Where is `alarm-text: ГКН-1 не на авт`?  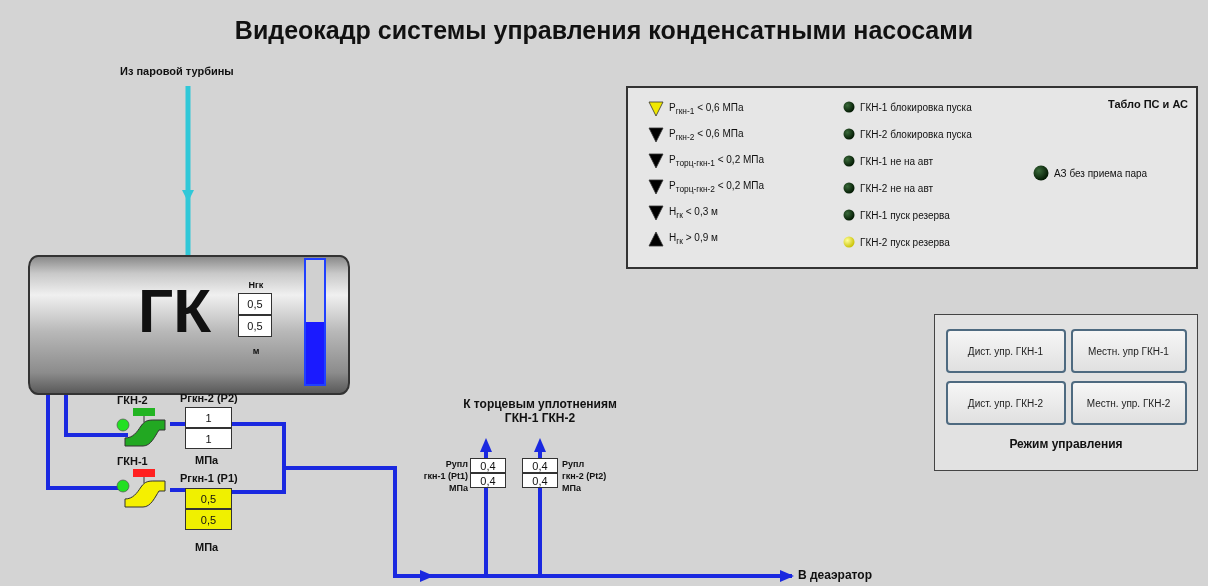 alarm-text: ГКН-1 не на авт is located at coordinates (897, 161).